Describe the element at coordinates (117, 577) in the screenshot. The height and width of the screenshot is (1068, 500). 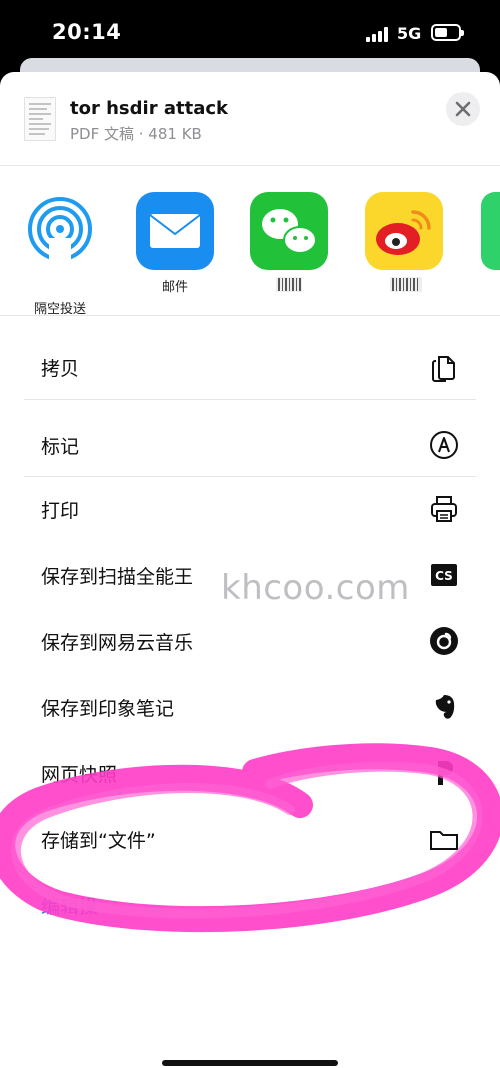
I see `action-label: 保存到扫描全能王` at that location.